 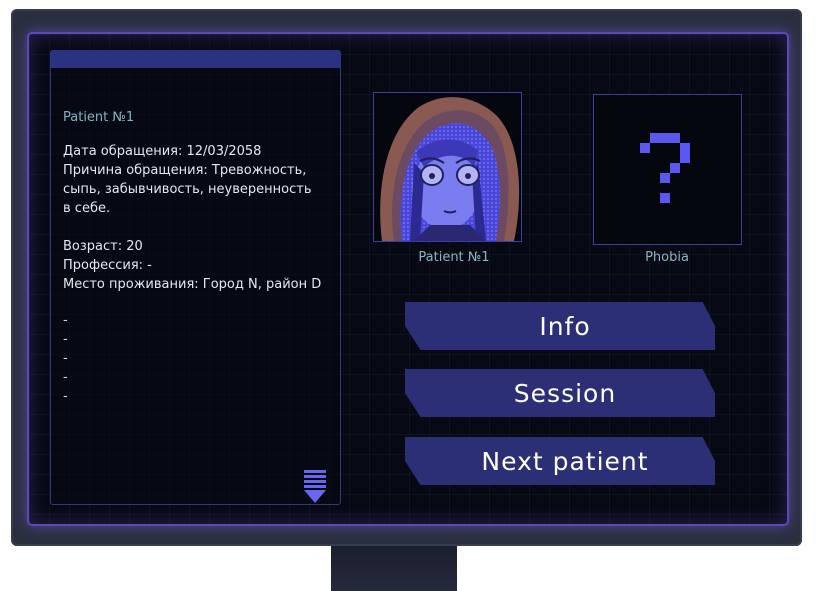 I want to click on info-line-date: Дата обращения: 12/03/2058, so click(x=162, y=151).